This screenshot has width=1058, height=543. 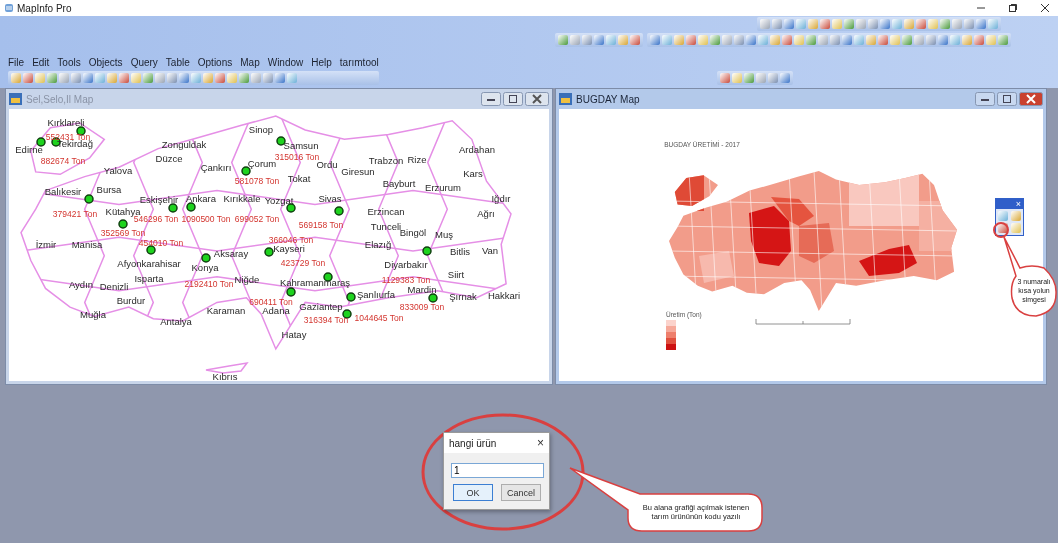 I want to click on menu-item: File, so click(x=16, y=62).